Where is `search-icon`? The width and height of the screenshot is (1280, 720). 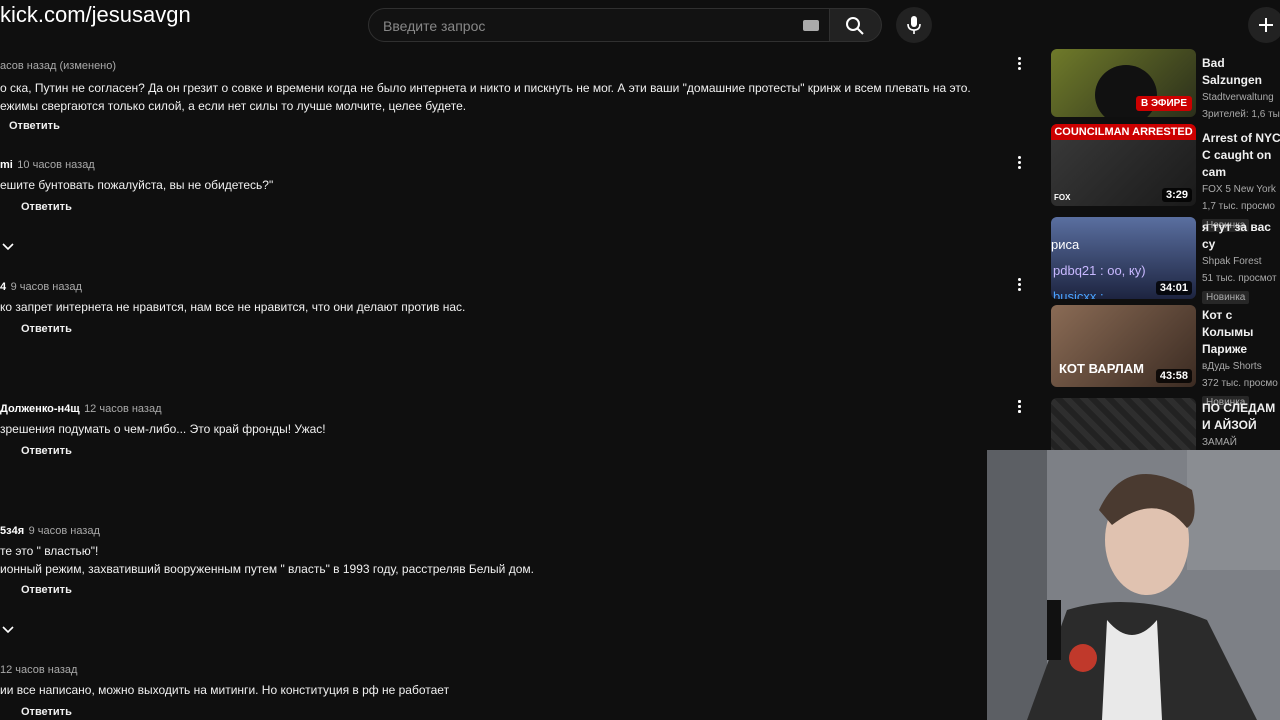
search-icon is located at coordinates (855, 26).